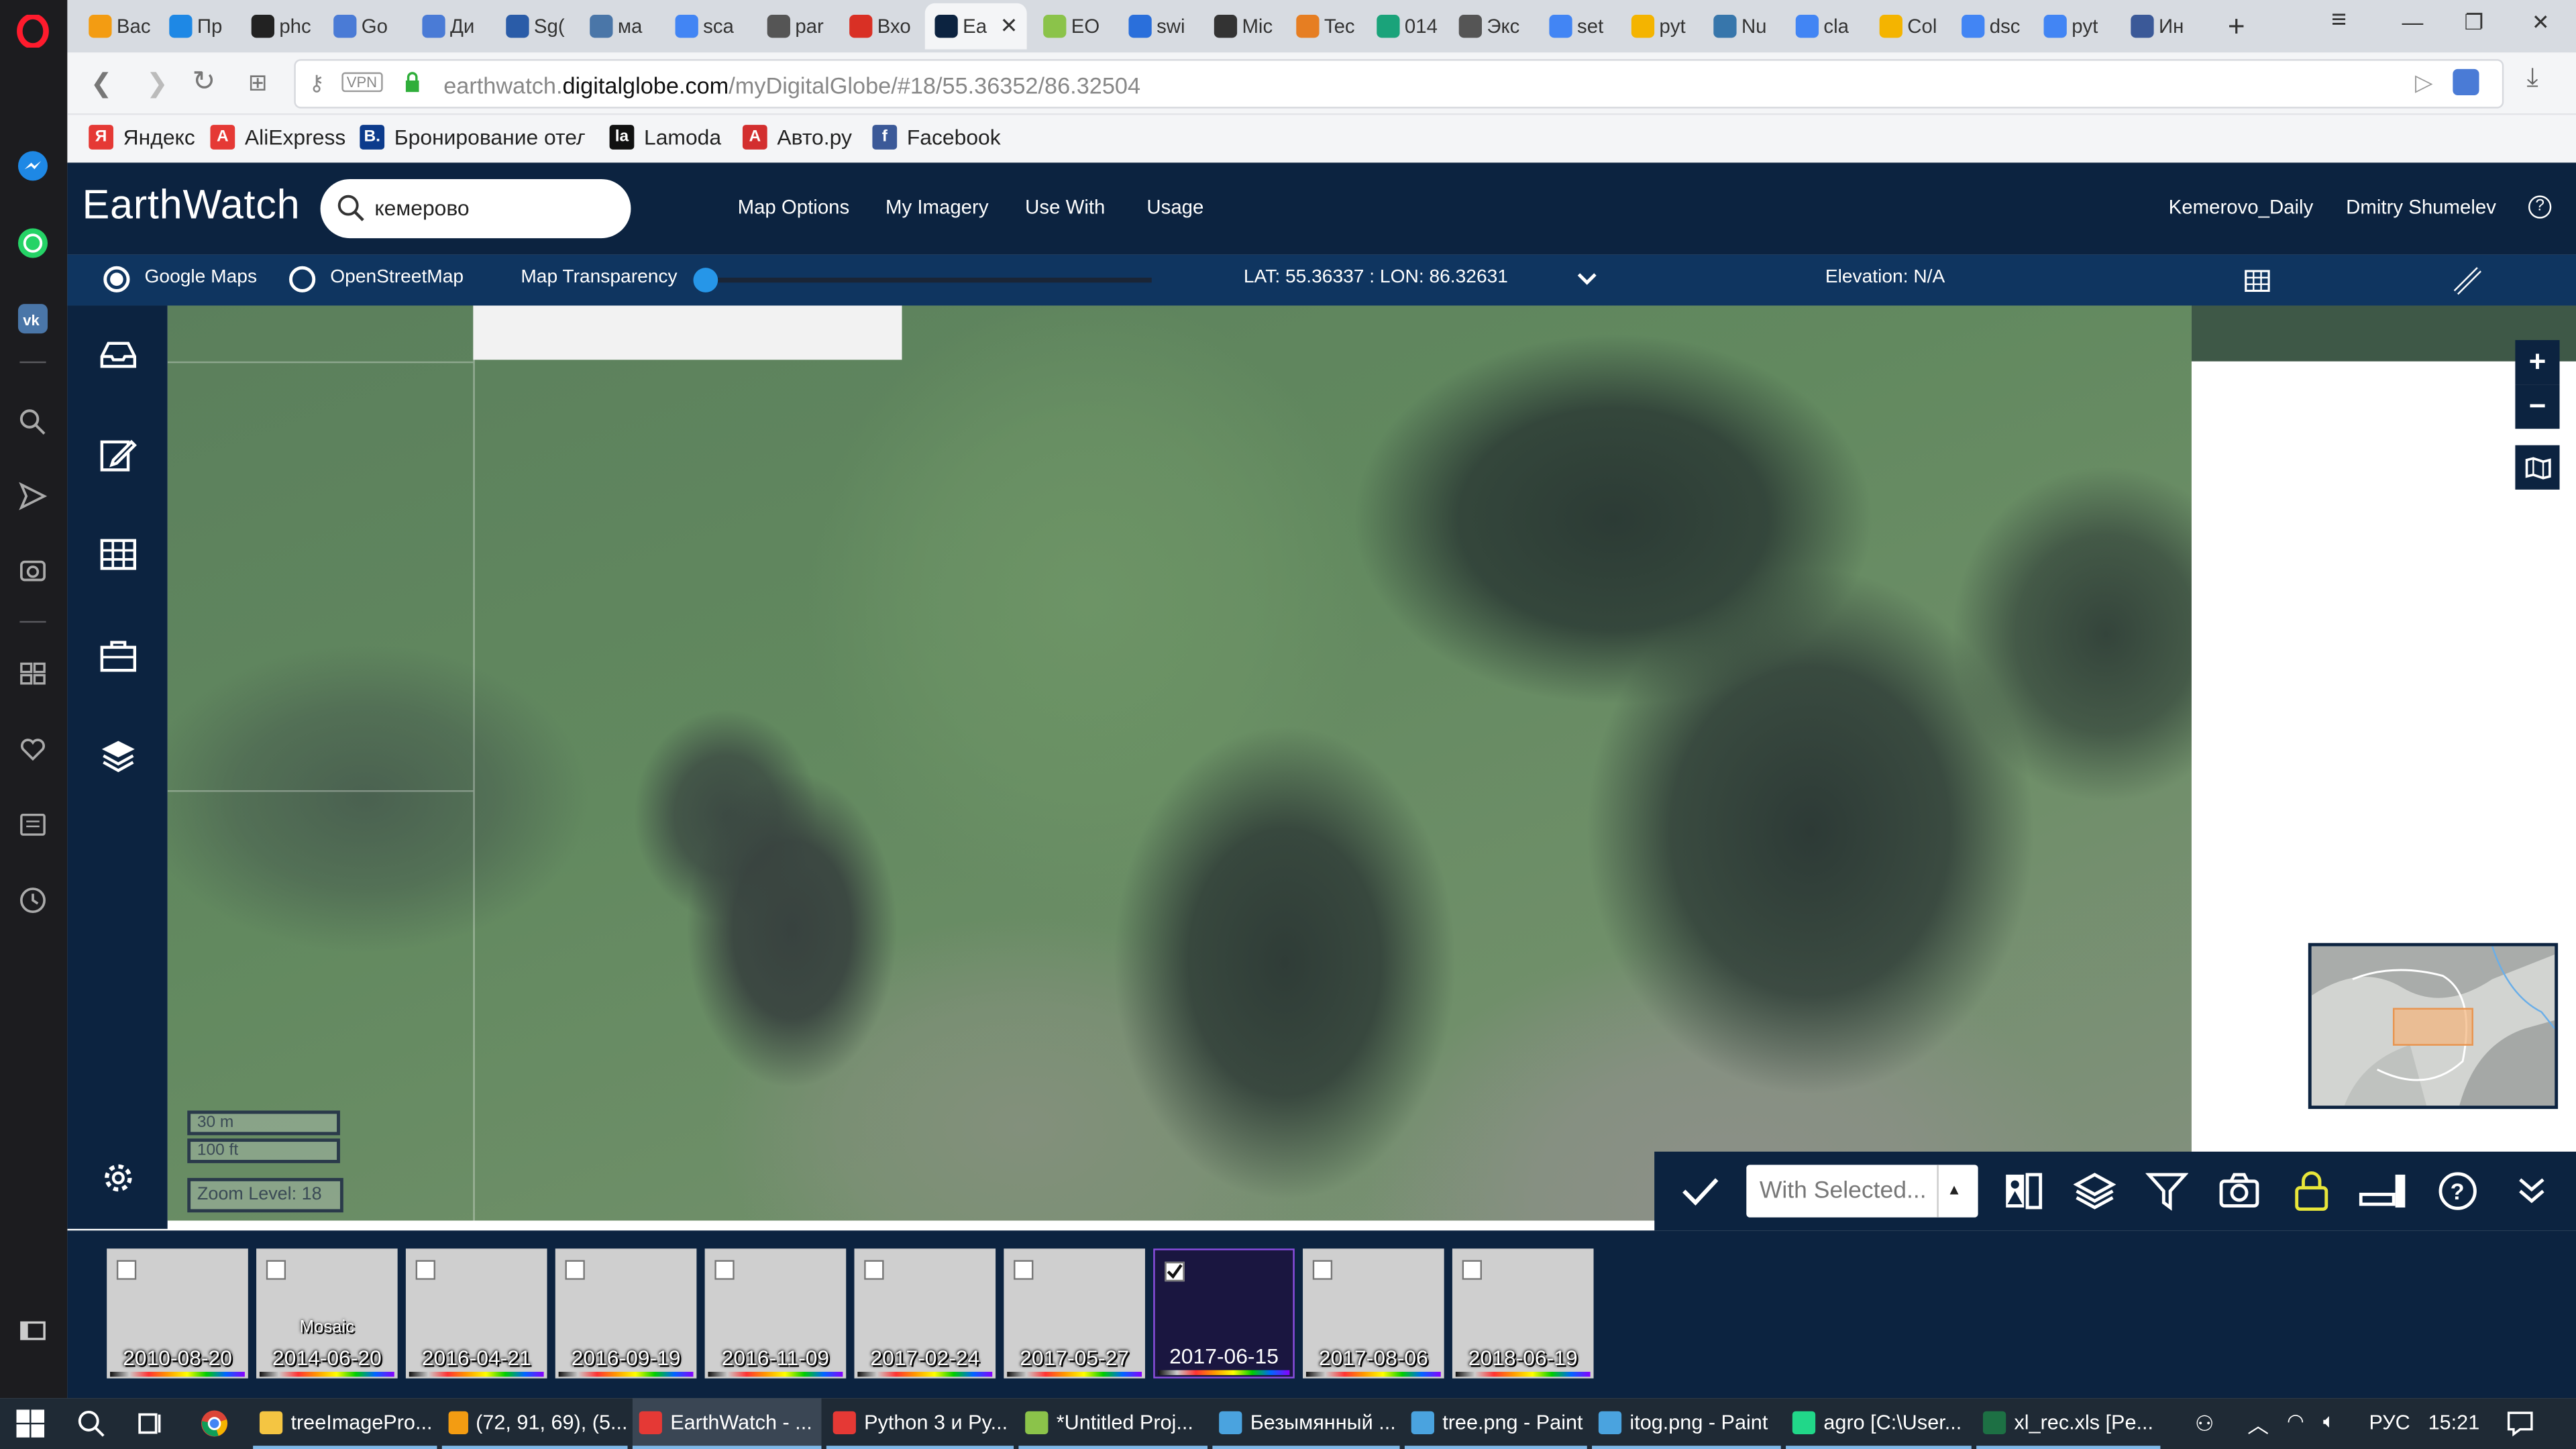 Image resolution: width=2576 pixels, height=1449 pixels. What do you see at coordinates (2537, 467) in the screenshot?
I see `basemap-book-icon` at bounding box center [2537, 467].